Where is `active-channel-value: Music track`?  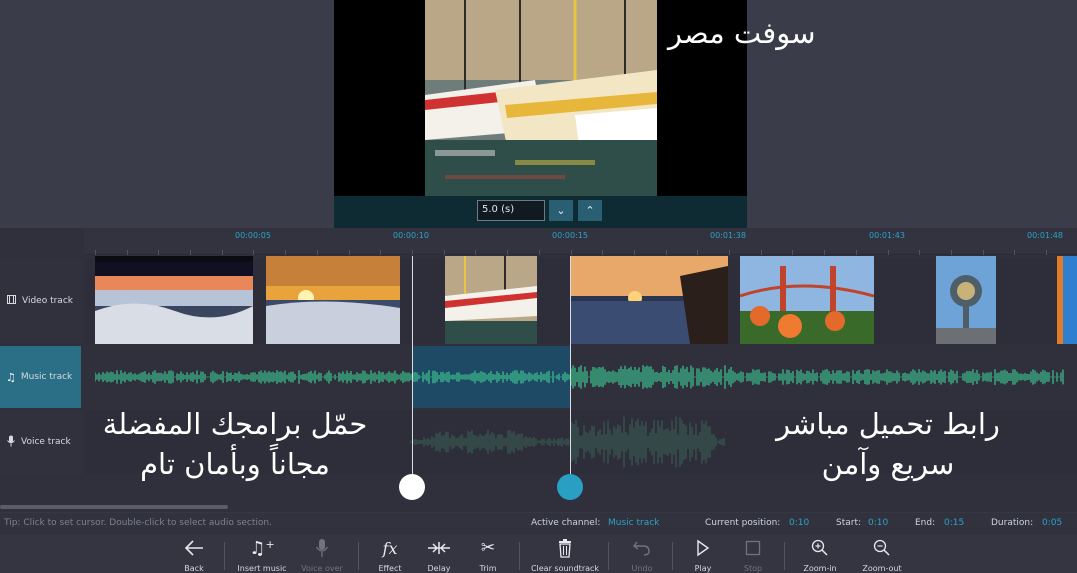
active-channel-value: Music track is located at coordinates (634, 523).